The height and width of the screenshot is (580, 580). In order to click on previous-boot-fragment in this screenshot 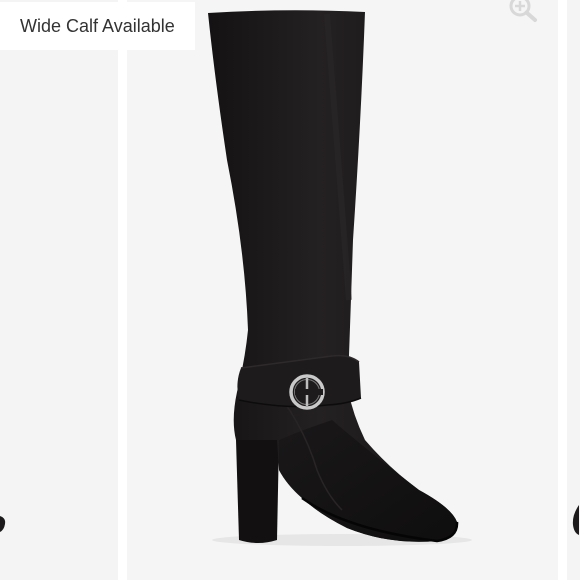, I will do `click(3, 524)`.